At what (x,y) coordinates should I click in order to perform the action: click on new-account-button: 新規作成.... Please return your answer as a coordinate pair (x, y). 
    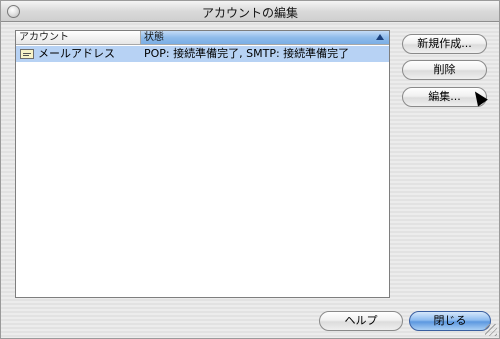
    Looking at the image, I should click on (444, 44).